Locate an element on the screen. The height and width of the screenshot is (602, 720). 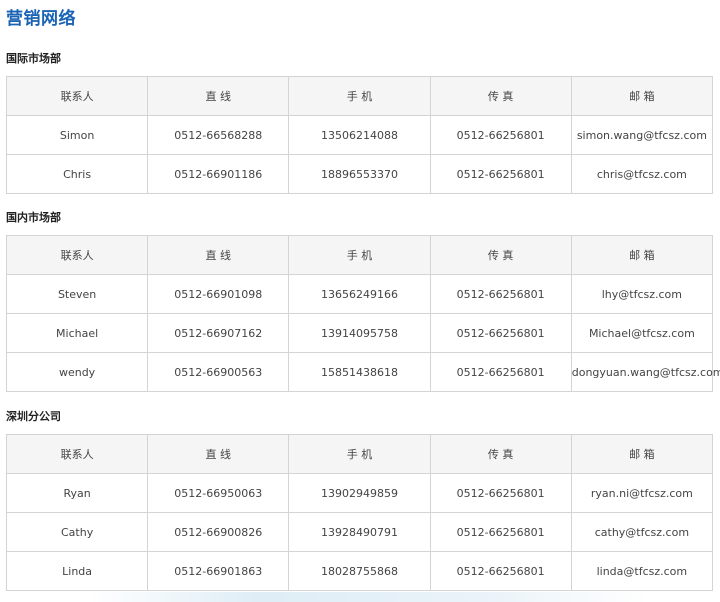
direct-line: 0512-66907162 is located at coordinates (218, 333).